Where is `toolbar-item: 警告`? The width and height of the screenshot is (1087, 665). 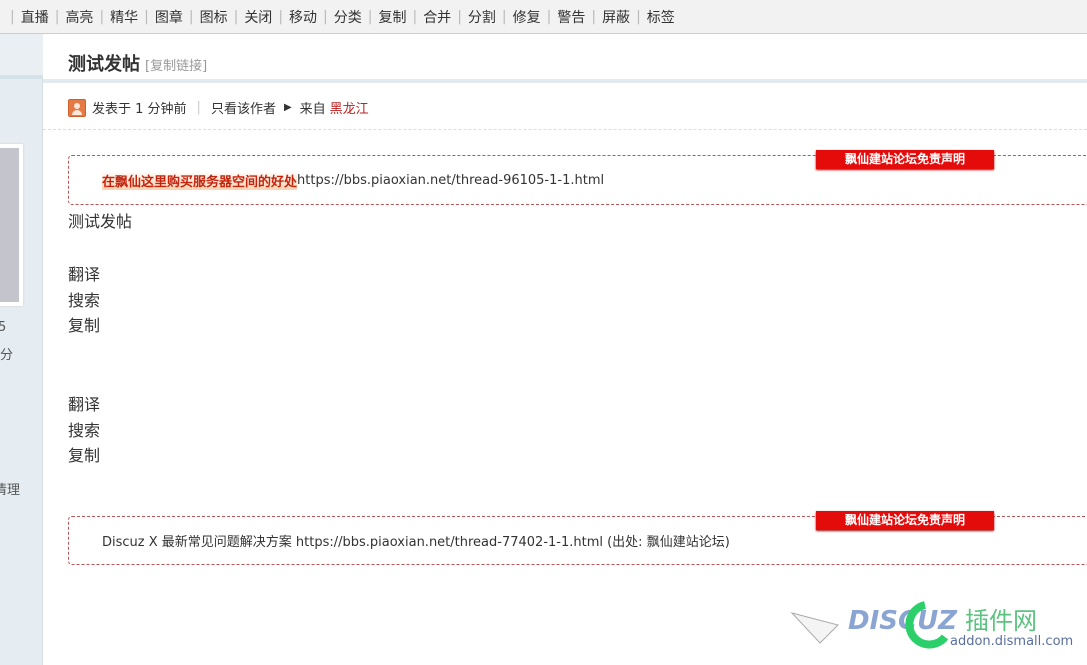 toolbar-item: 警告 is located at coordinates (571, 17).